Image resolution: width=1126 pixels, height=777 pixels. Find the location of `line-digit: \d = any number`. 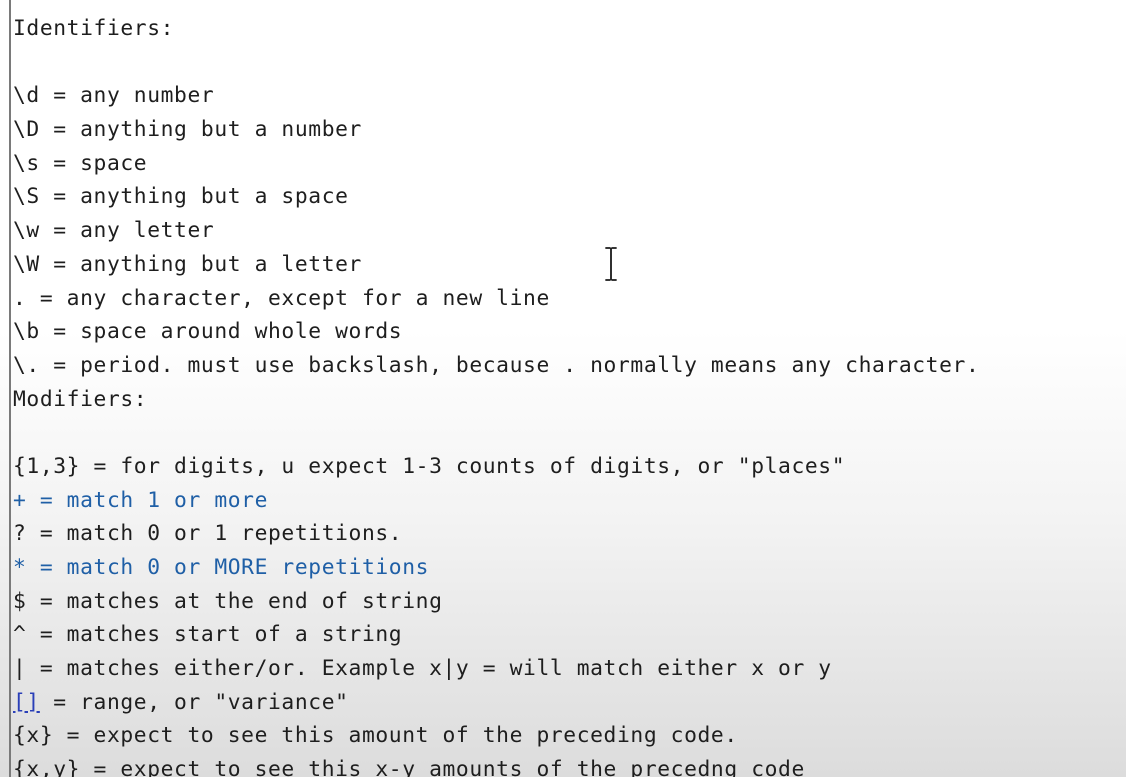

line-digit: \d = any number is located at coordinates (114, 96).